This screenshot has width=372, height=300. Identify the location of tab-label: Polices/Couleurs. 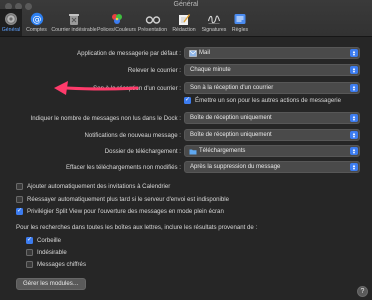
(116, 30).